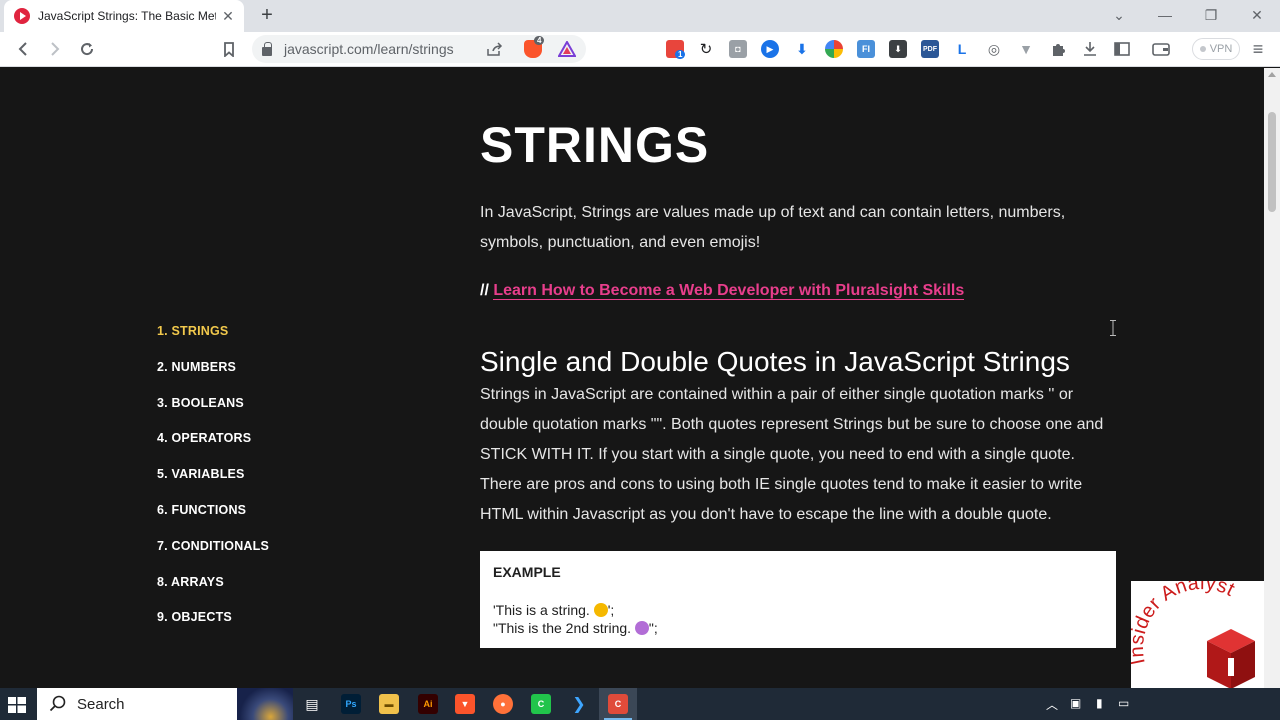 The width and height of the screenshot is (1280, 720). What do you see at coordinates (17, 705) in the screenshot?
I see `windows-start-icon` at bounding box center [17, 705].